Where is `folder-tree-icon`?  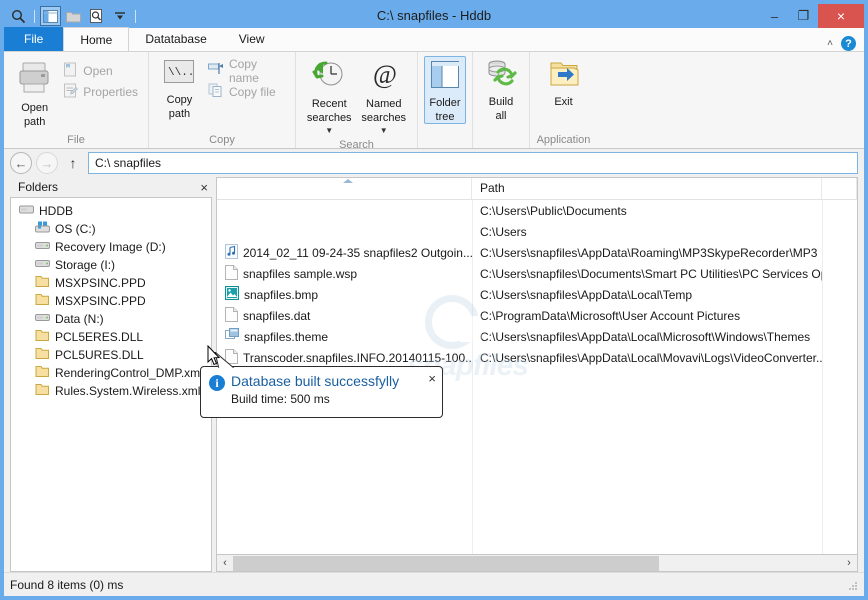 folder-tree-icon is located at coordinates (50, 16).